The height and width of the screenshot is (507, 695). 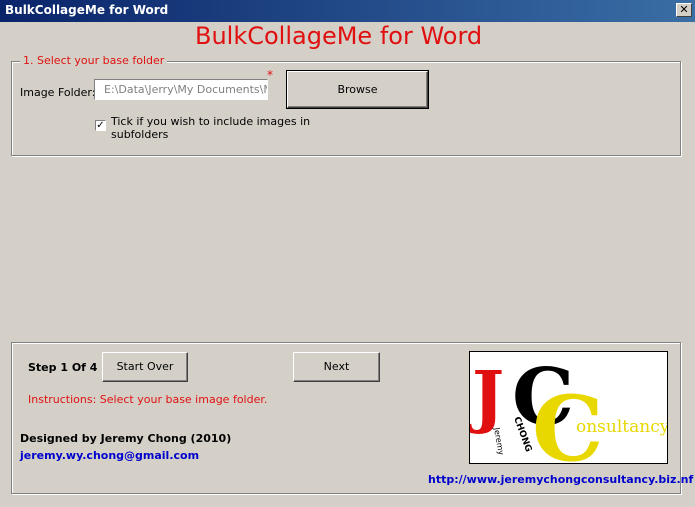 I want to click on email-link: jeremy.wy.chong@gmail.com, so click(x=109, y=455).